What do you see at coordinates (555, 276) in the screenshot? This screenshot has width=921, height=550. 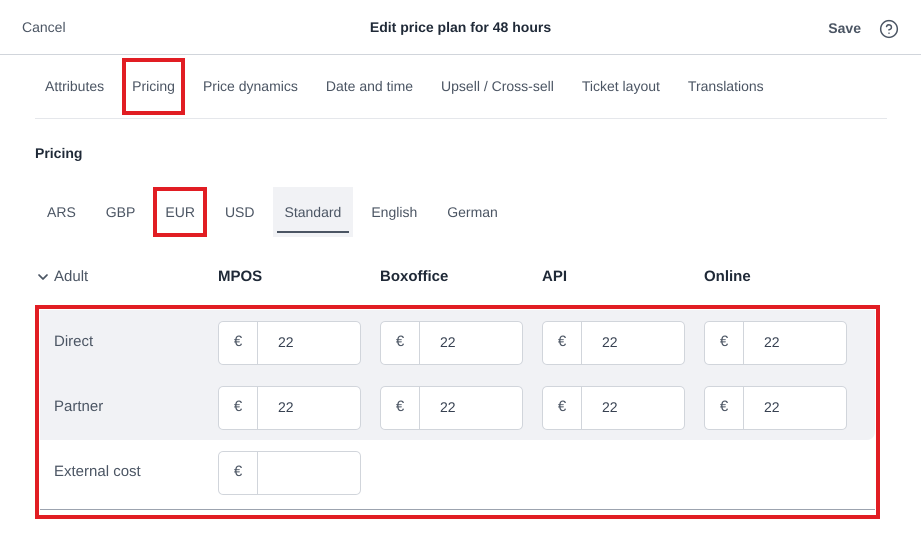 I see `column-header: API` at bounding box center [555, 276].